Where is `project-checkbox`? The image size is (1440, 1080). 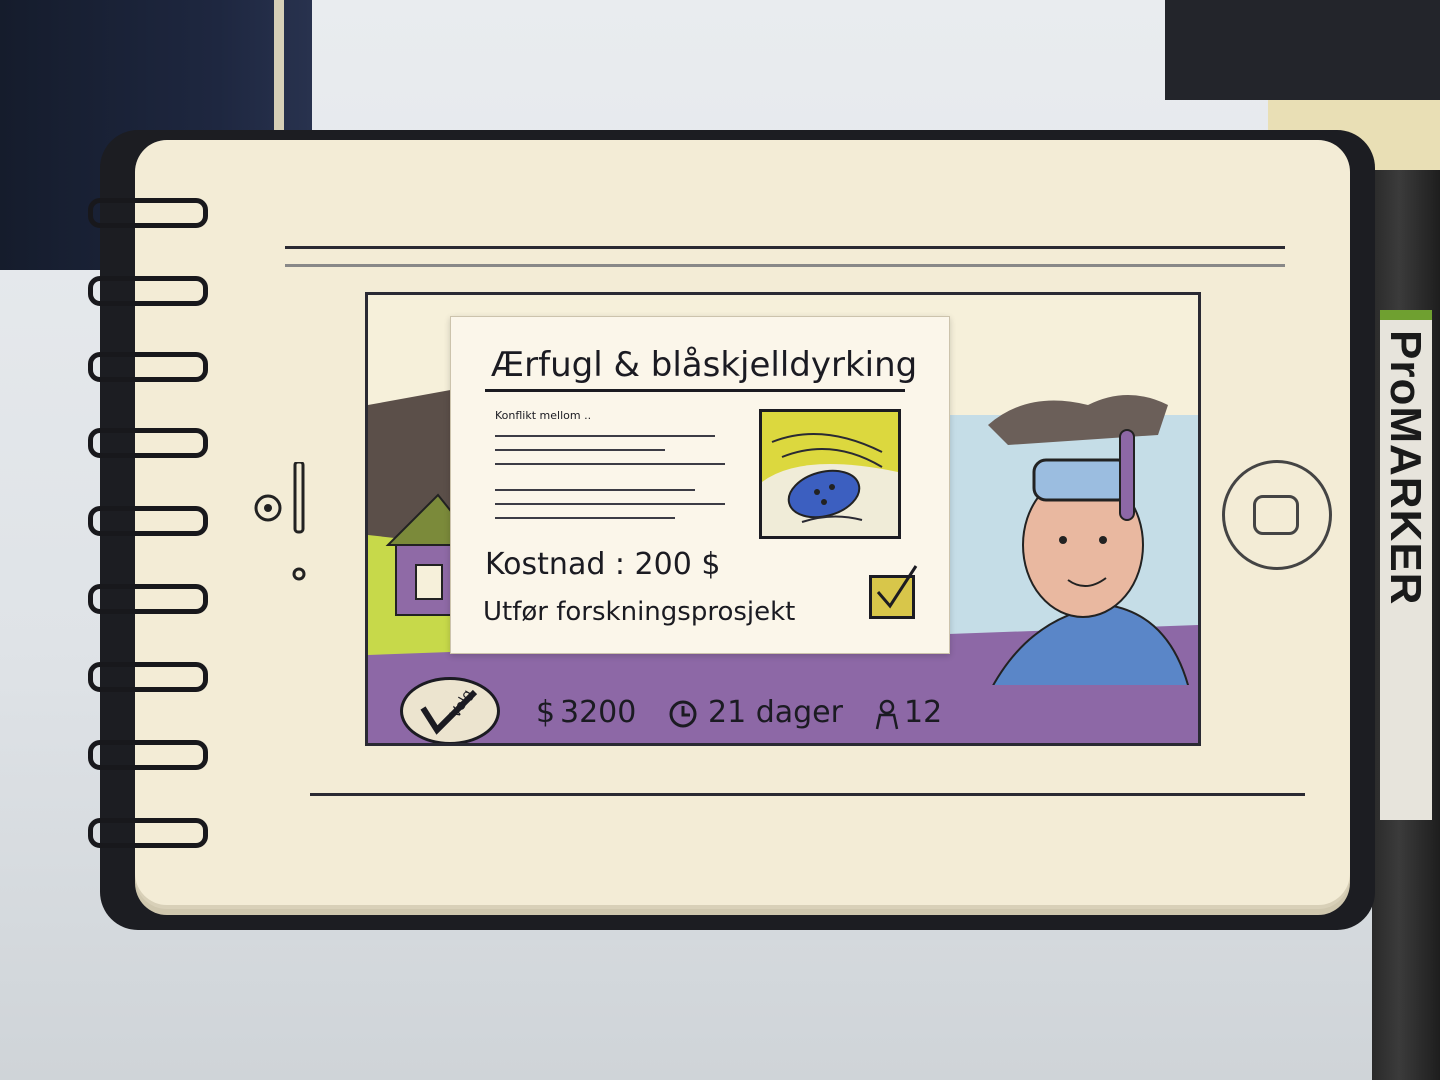 project-checkbox is located at coordinates (893, 592).